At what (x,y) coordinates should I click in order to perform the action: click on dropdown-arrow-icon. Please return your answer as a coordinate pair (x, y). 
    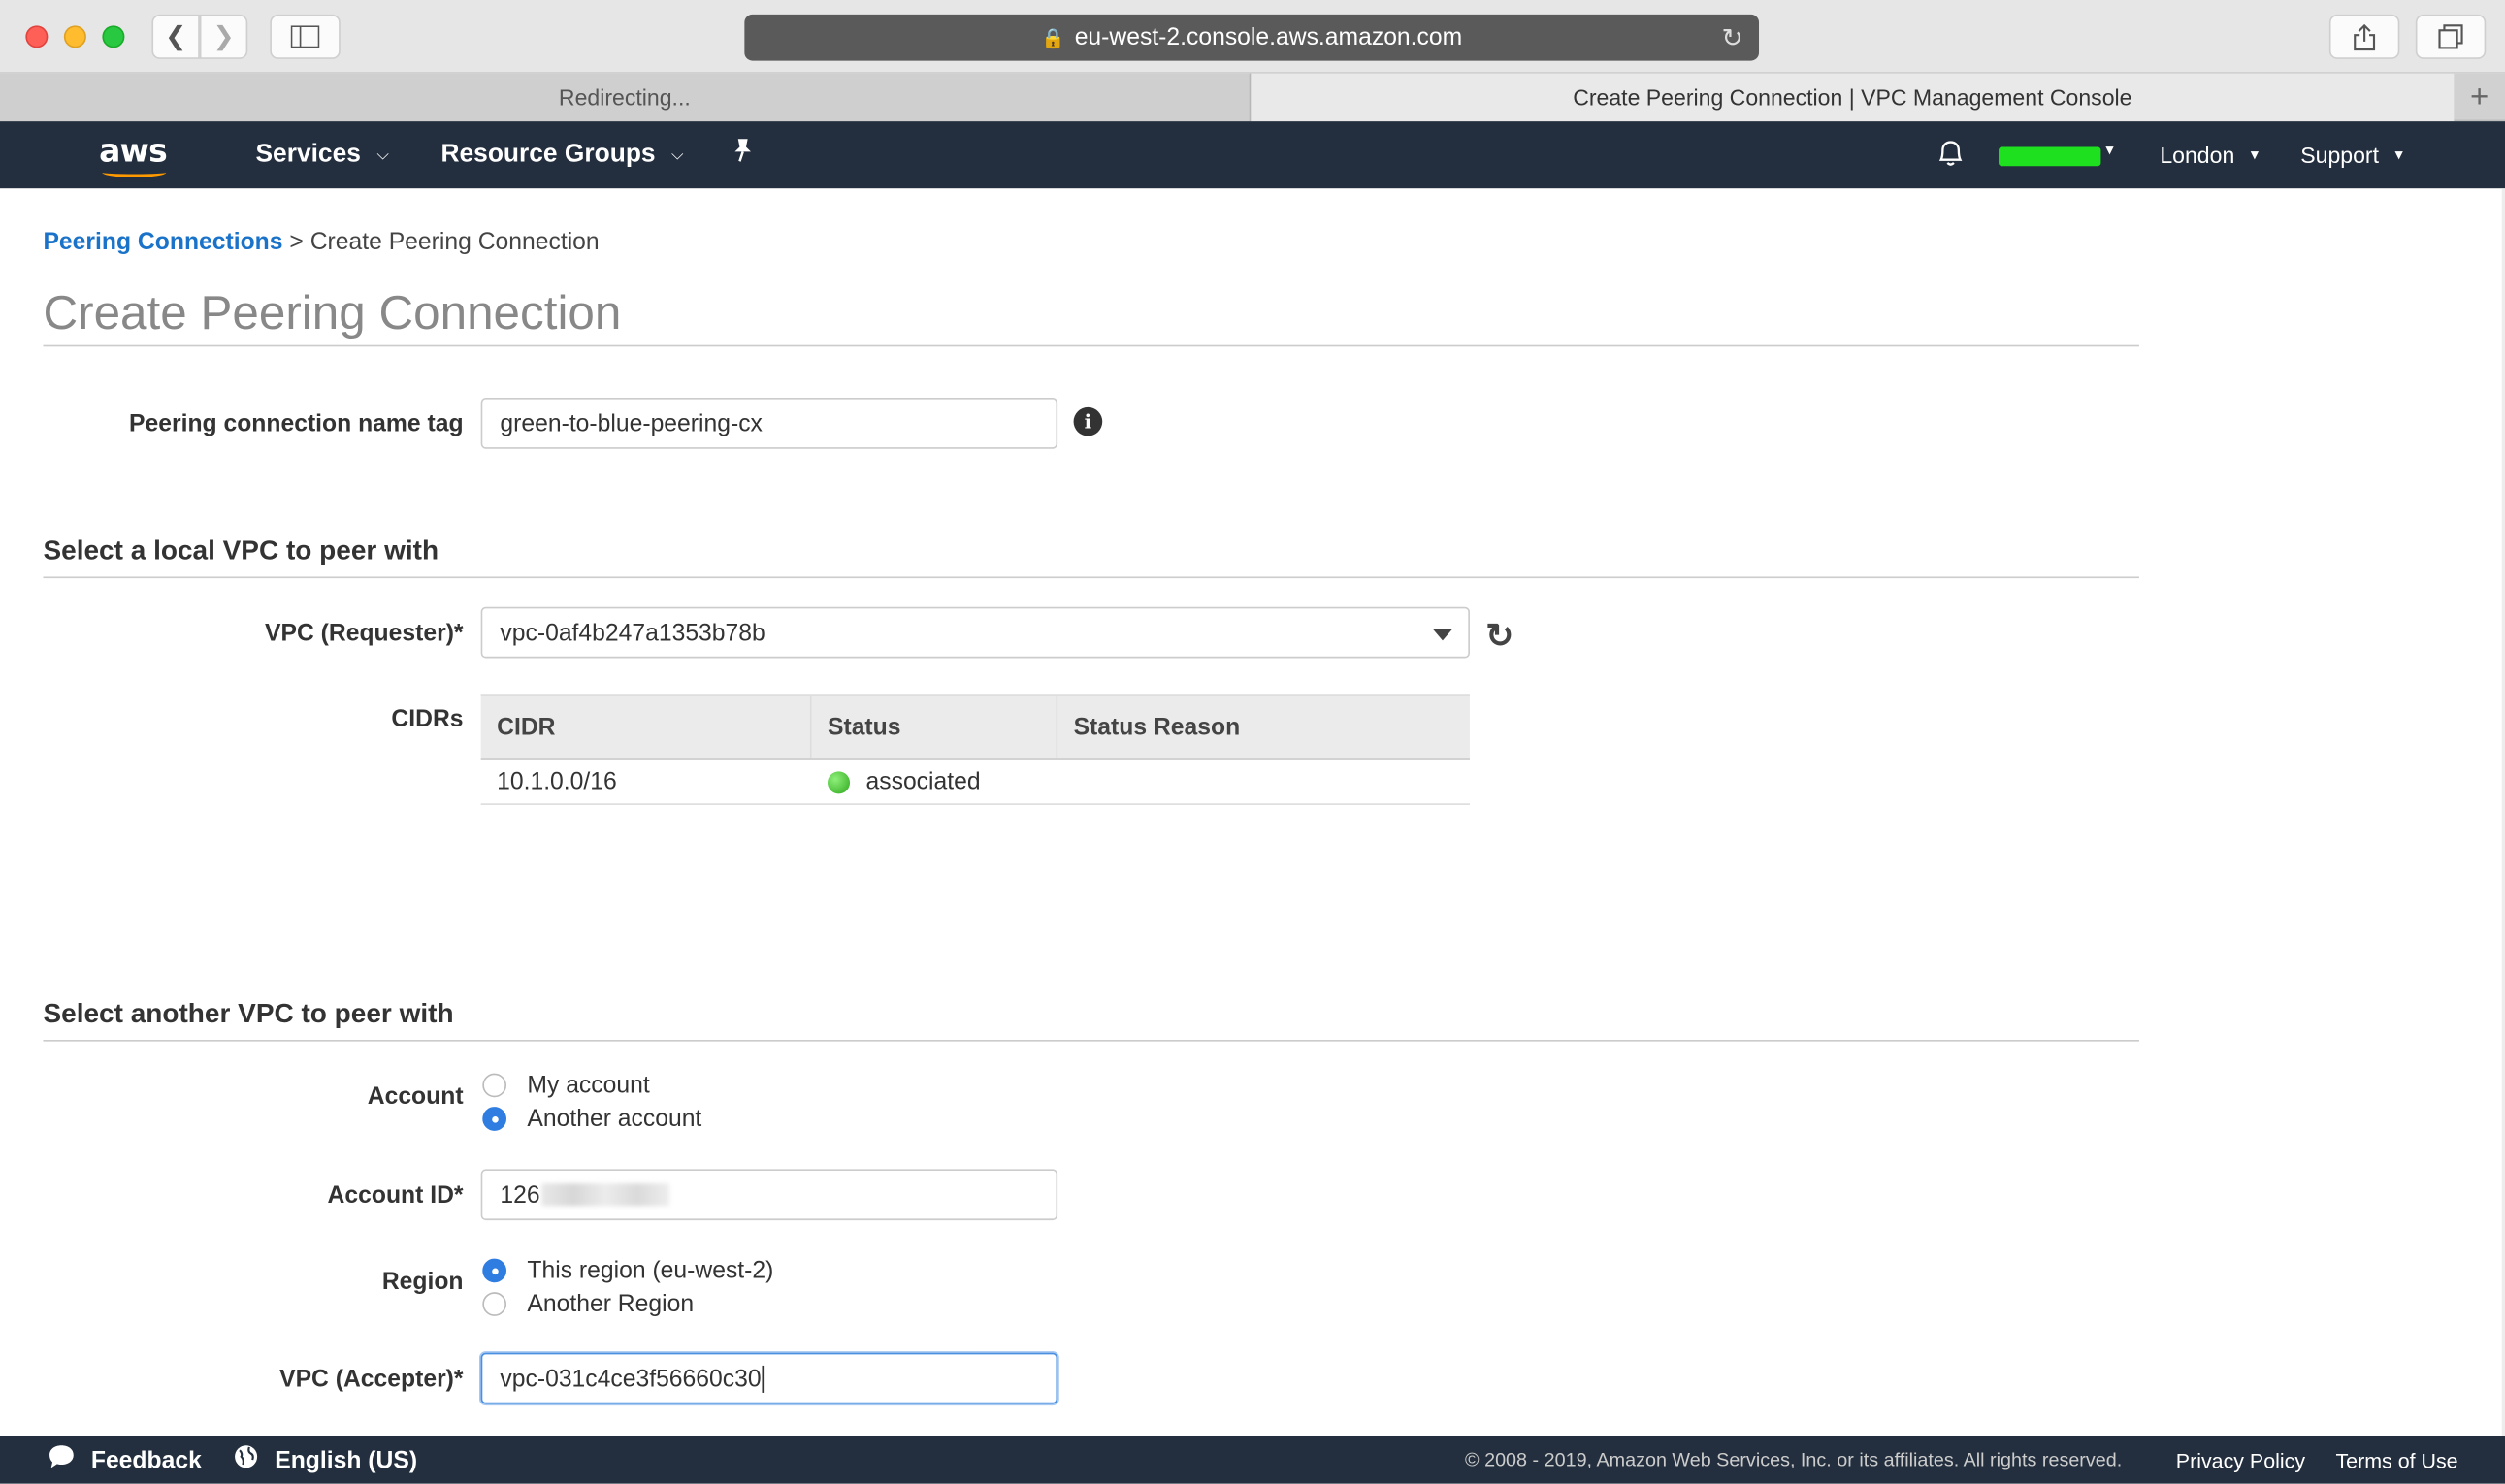
    Looking at the image, I should click on (1442, 635).